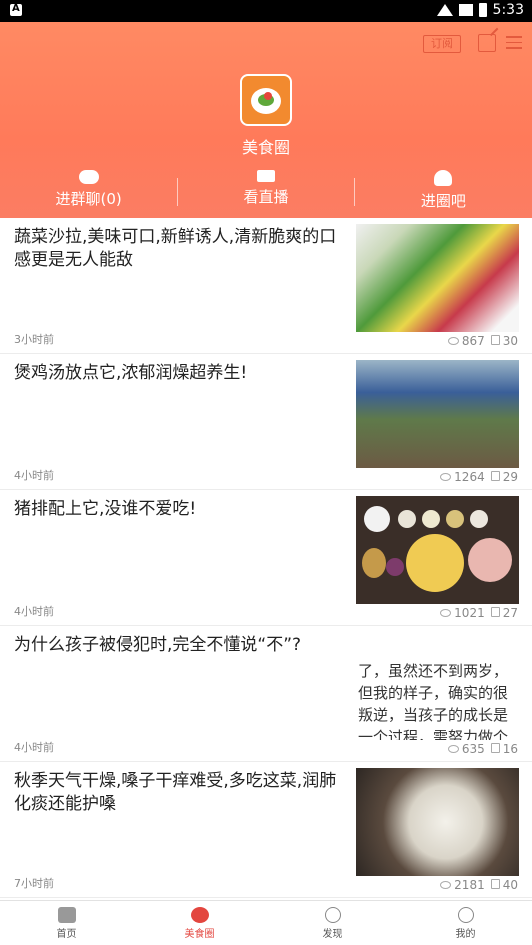 The height and width of the screenshot is (945, 532). Describe the element at coordinates (66, 934) in the screenshot. I see `tab-label: 首页` at that location.